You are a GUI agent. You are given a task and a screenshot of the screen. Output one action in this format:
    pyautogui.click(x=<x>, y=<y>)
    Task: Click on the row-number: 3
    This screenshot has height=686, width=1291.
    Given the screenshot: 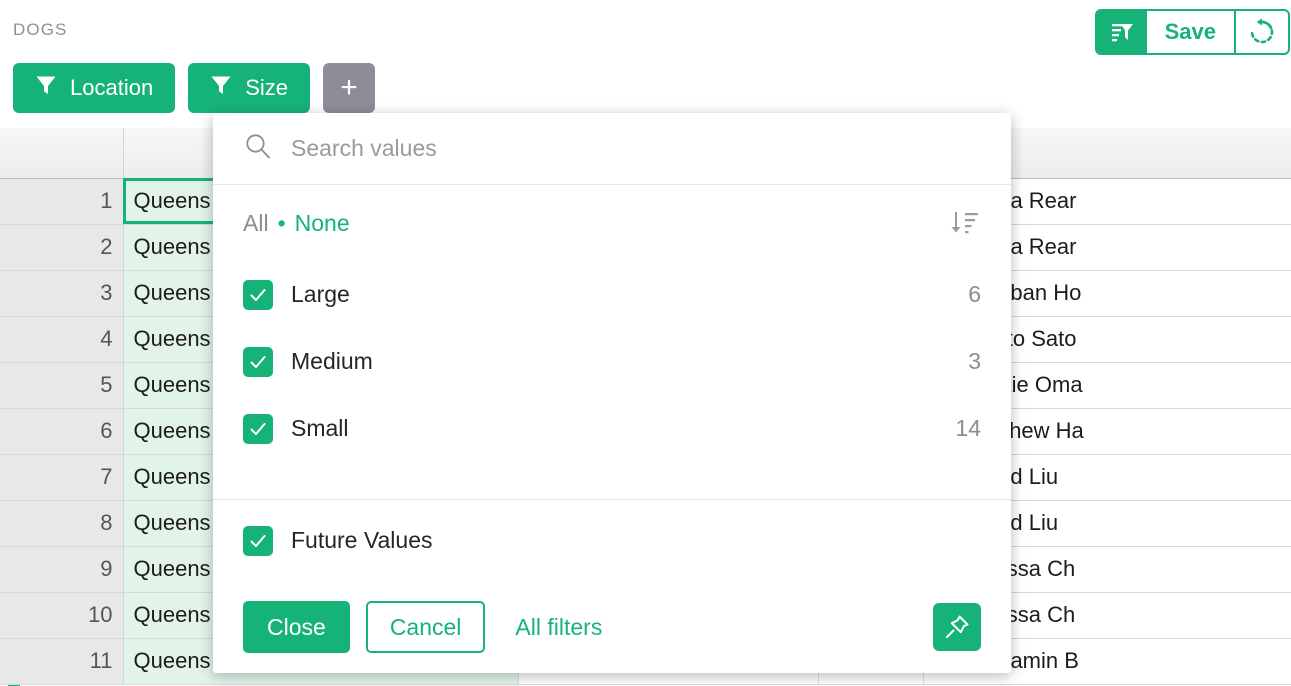 What is the action you would take?
    pyautogui.click(x=62, y=293)
    